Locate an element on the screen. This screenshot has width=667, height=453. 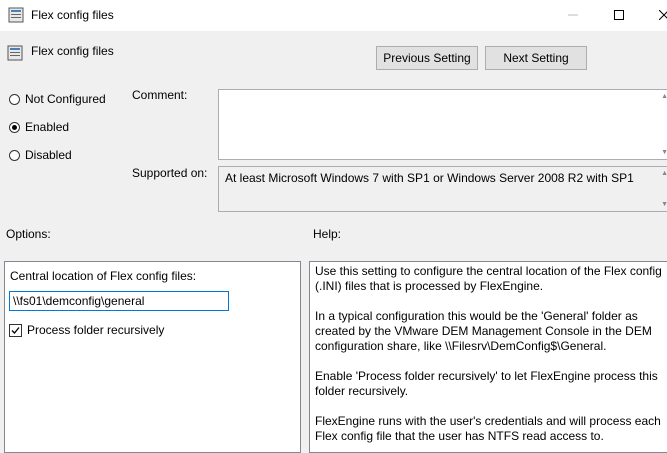
minimize-button is located at coordinates (573, 15).